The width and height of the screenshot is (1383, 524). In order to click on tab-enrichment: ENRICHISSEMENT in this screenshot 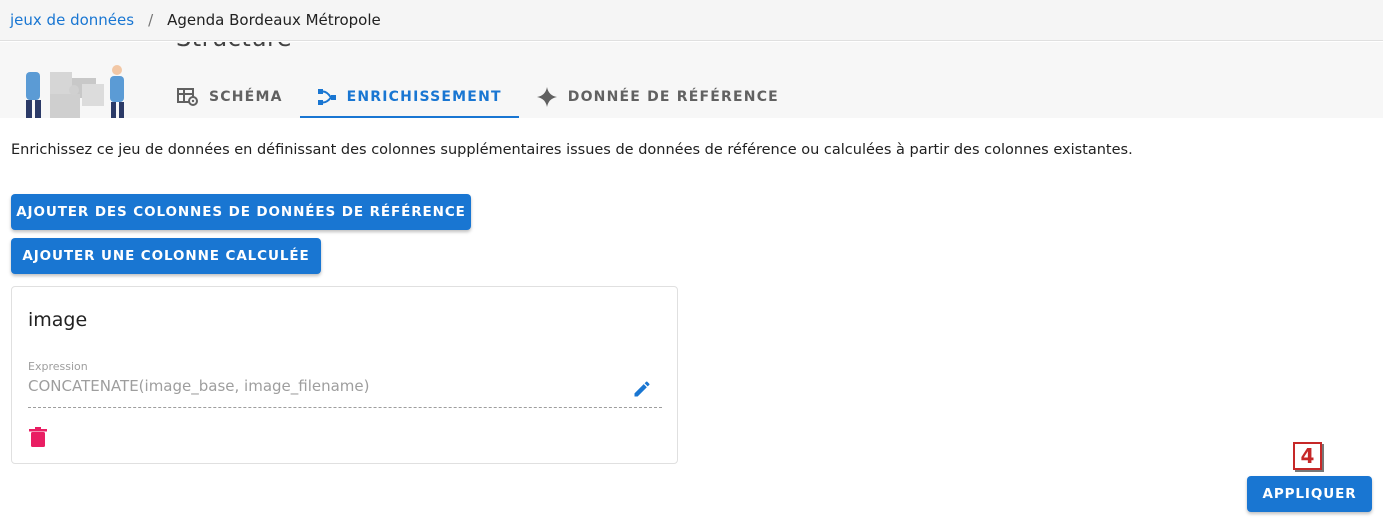, I will do `click(409, 97)`.